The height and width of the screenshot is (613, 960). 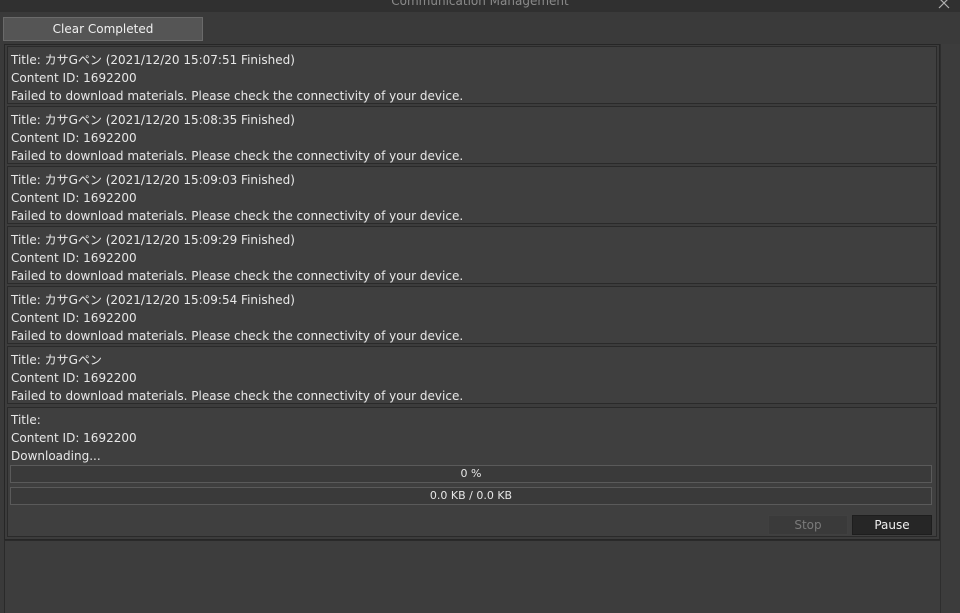 What do you see at coordinates (808, 525) in the screenshot?
I see `stop-button: Stop` at bounding box center [808, 525].